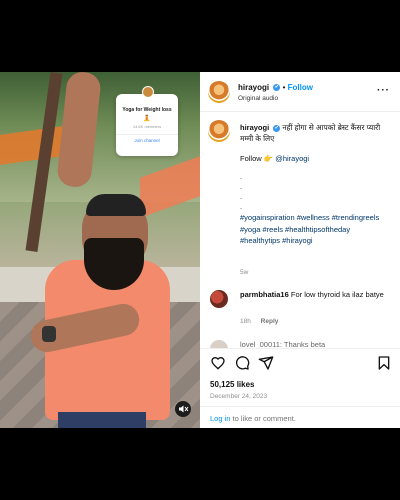 The height and width of the screenshot is (500, 400). I want to click on post-header: hirayogi ✔ • Follow Original audio ···, so click(300, 92).